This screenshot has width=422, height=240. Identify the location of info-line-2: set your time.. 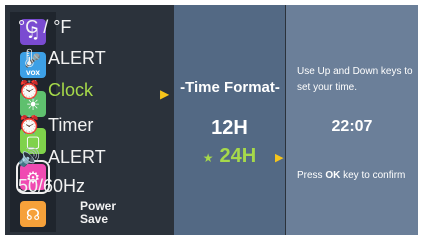
(327, 87).